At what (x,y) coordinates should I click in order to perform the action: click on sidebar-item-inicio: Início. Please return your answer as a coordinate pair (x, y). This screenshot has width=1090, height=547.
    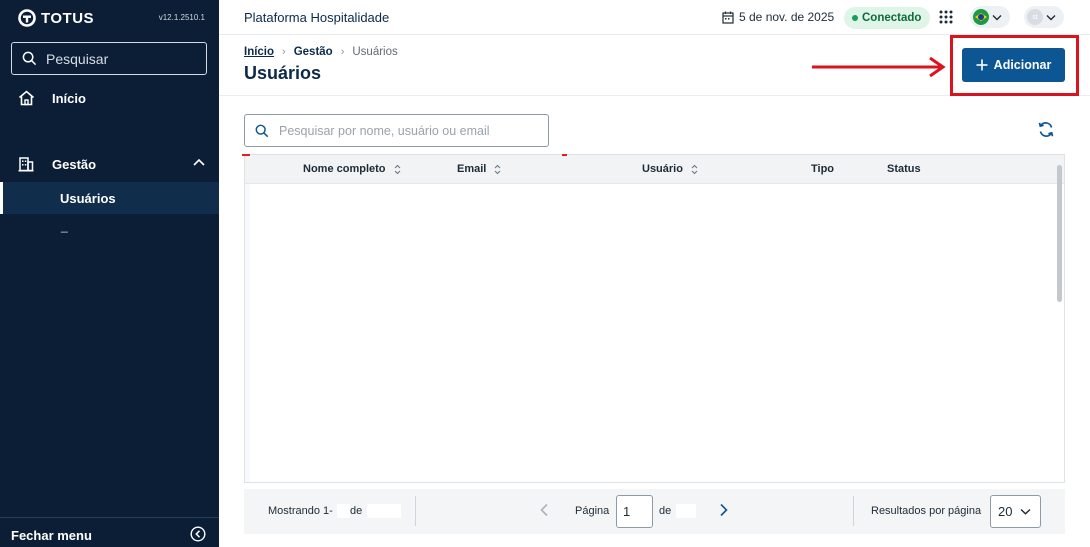
    Looking at the image, I should click on (109, 98).